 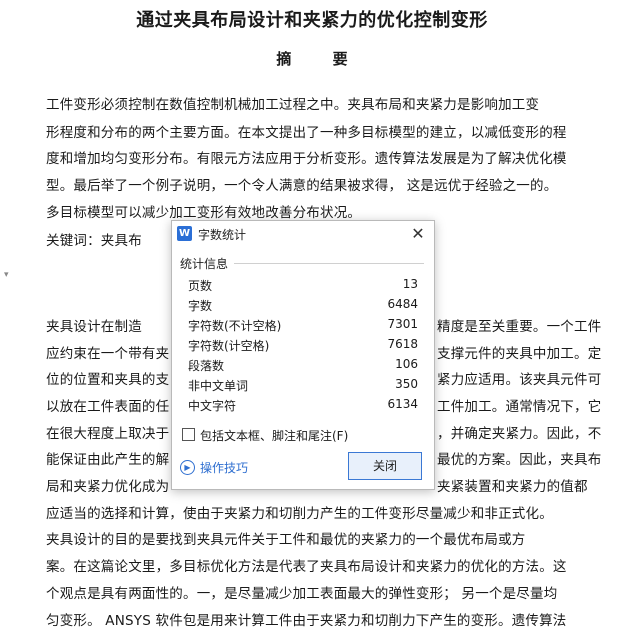 What do you see at coordinates (204, 213) in the screenshot?
I see `body-line: 多目标模型可以减少加工变形有效地改善分布状况。` at bounding box center [204, 213].